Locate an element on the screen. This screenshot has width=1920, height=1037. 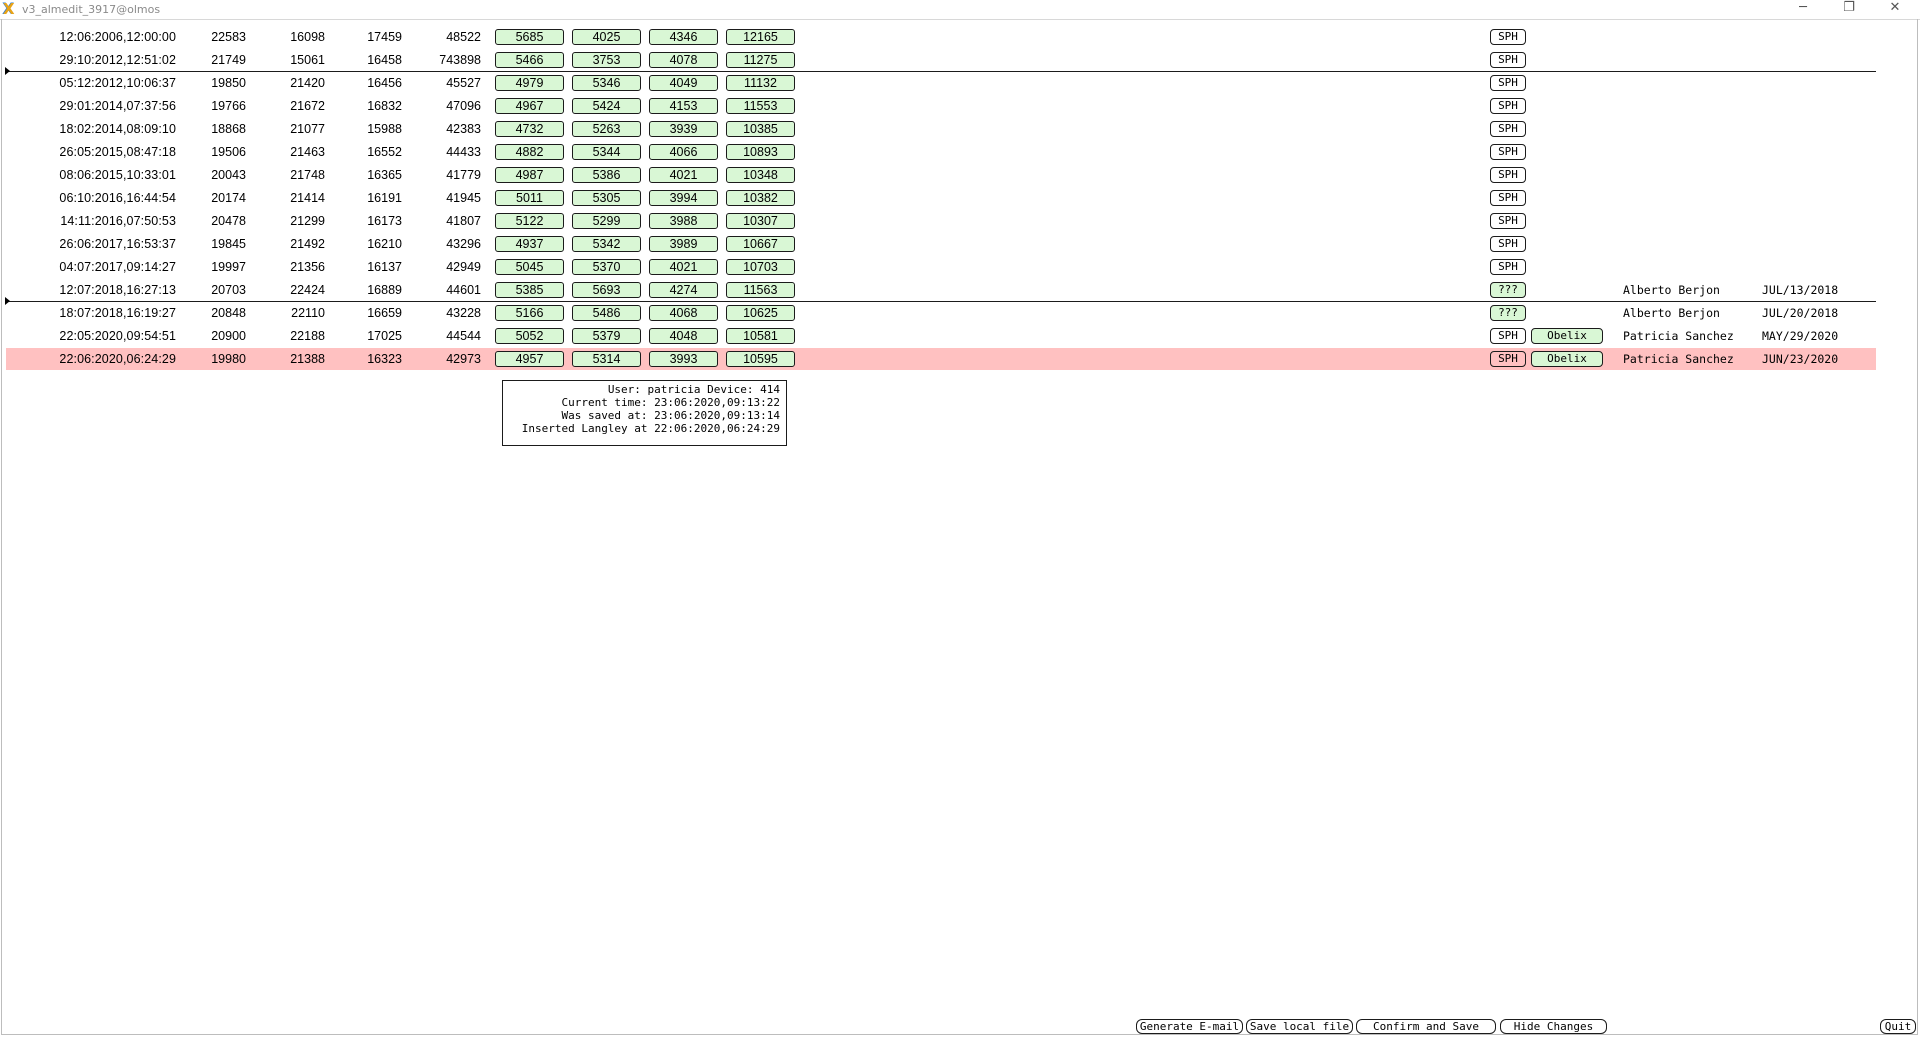
channel-4-button: 10595 is located at coordinates (760, 359).